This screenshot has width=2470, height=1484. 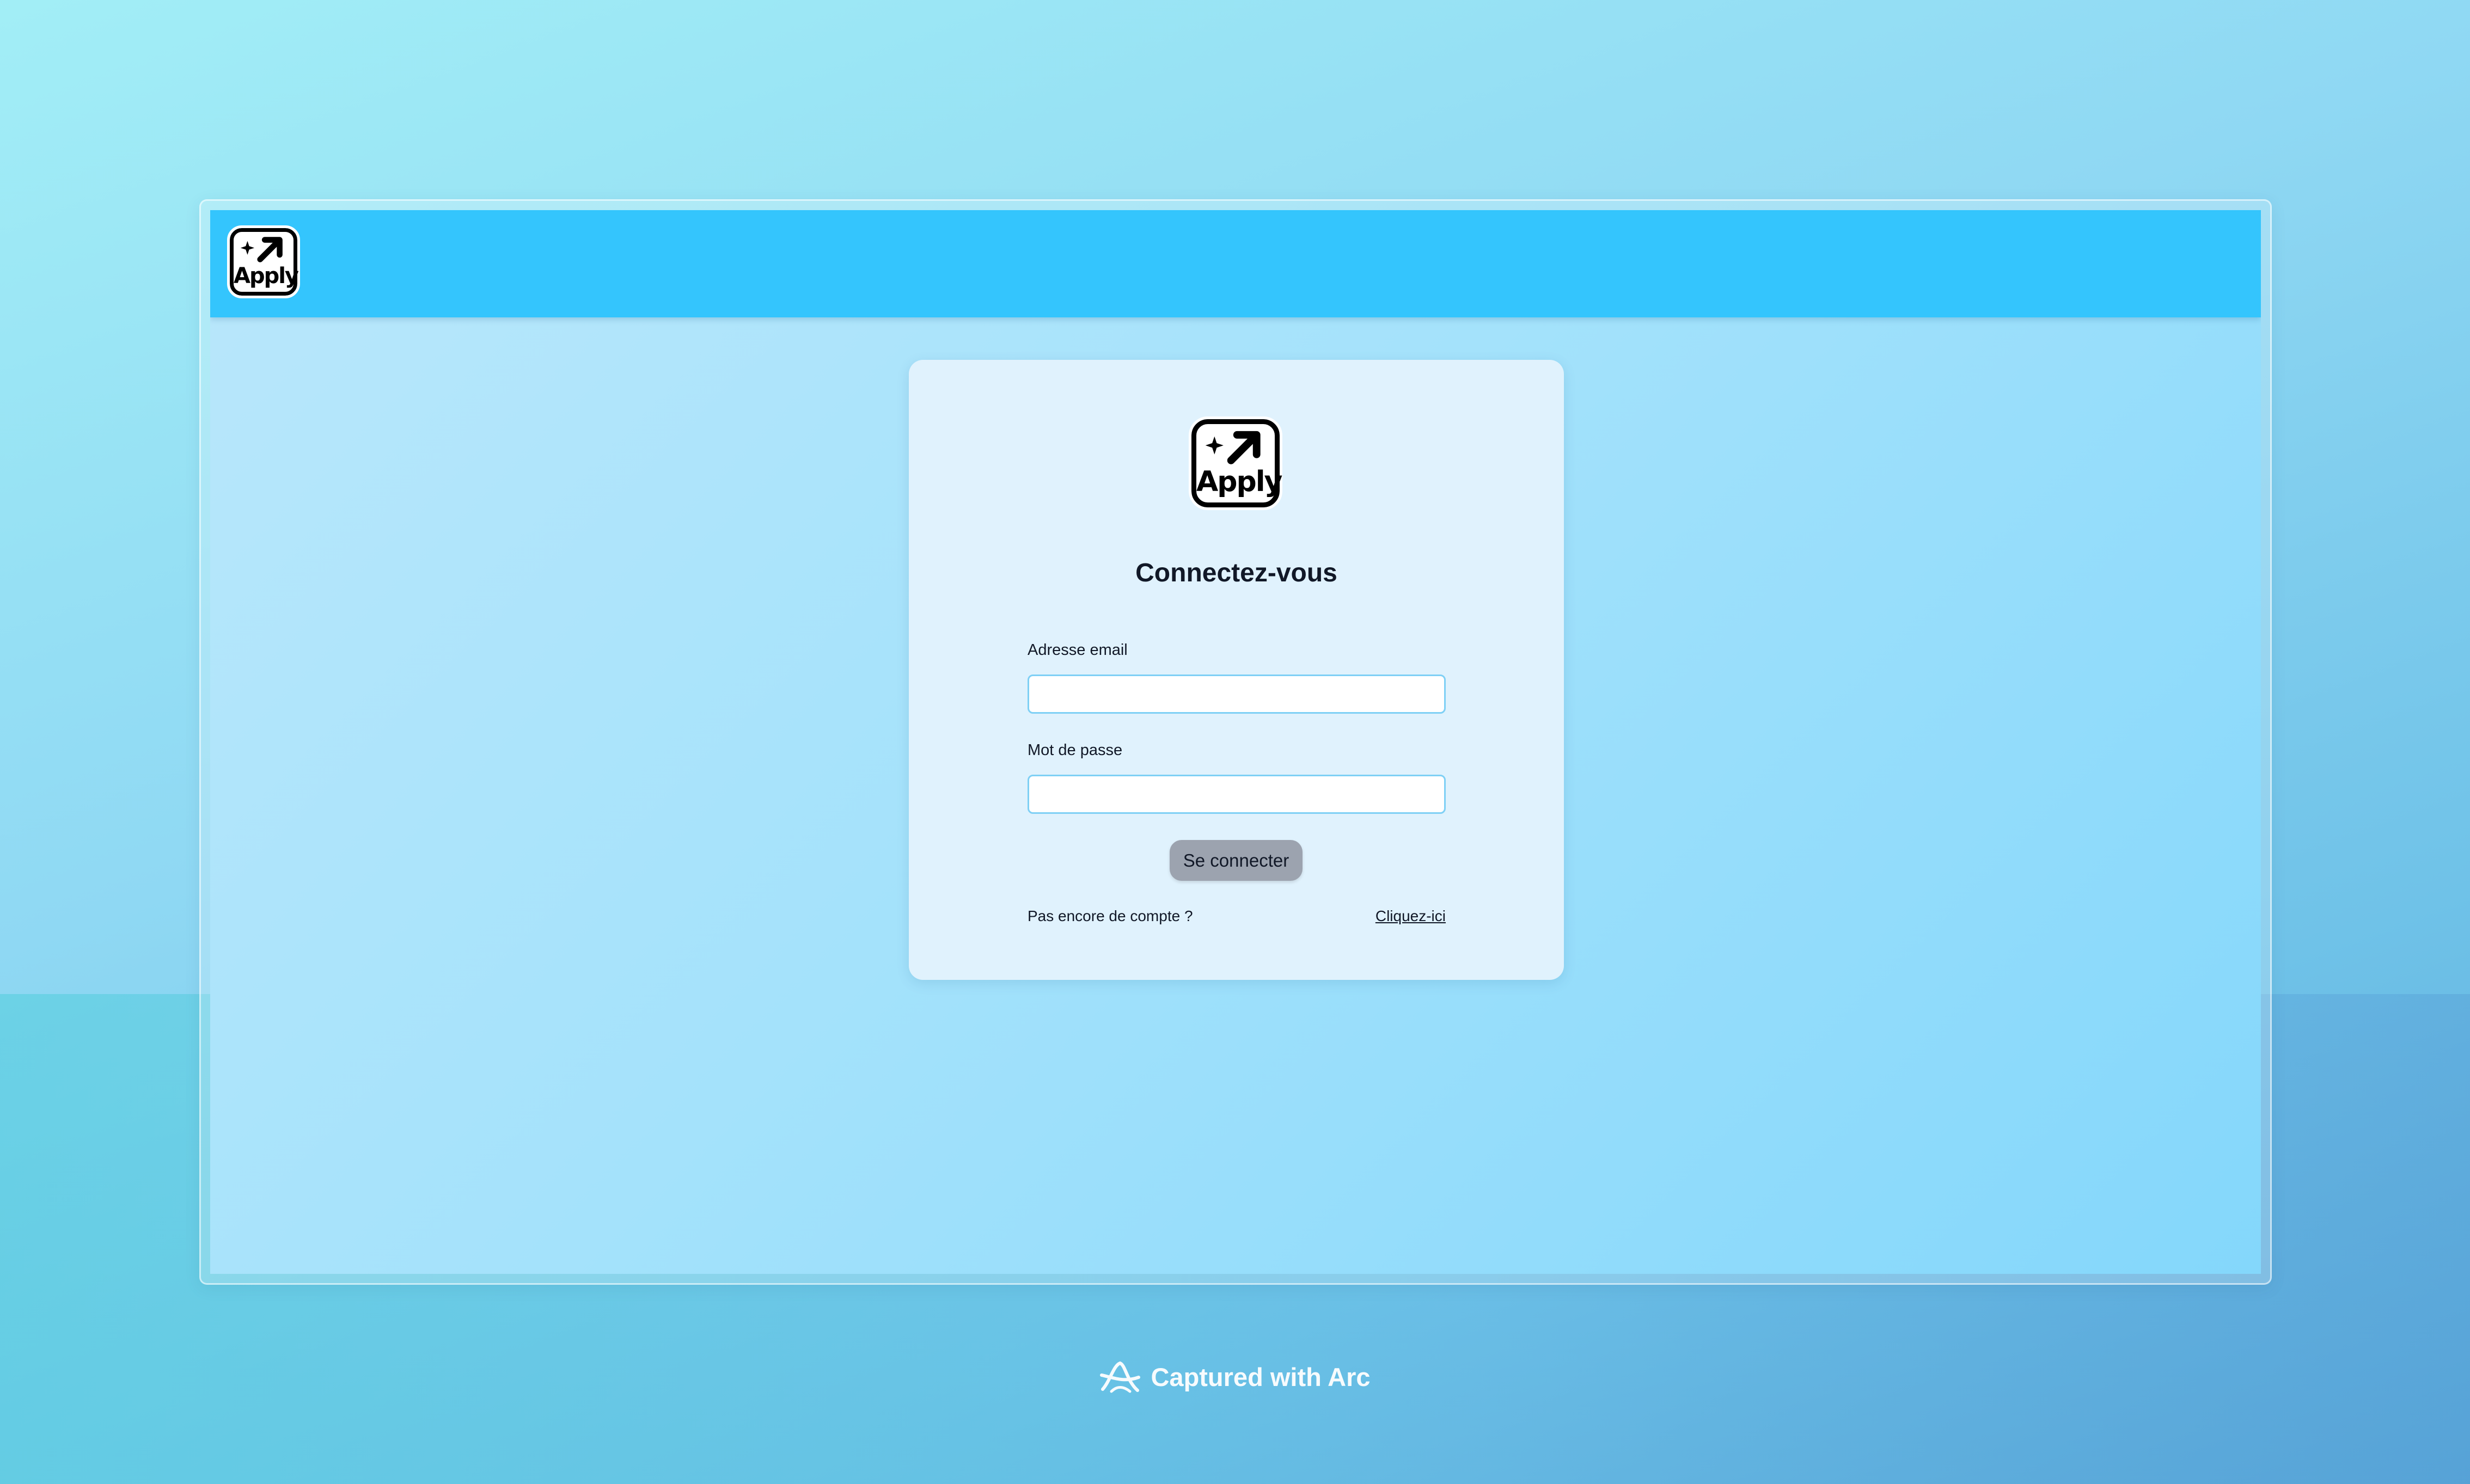 What do you see at coordinates (1076, 750) in the screenshot?
I see `password-label: Mot de passe` at bounding box center [1076, 750].